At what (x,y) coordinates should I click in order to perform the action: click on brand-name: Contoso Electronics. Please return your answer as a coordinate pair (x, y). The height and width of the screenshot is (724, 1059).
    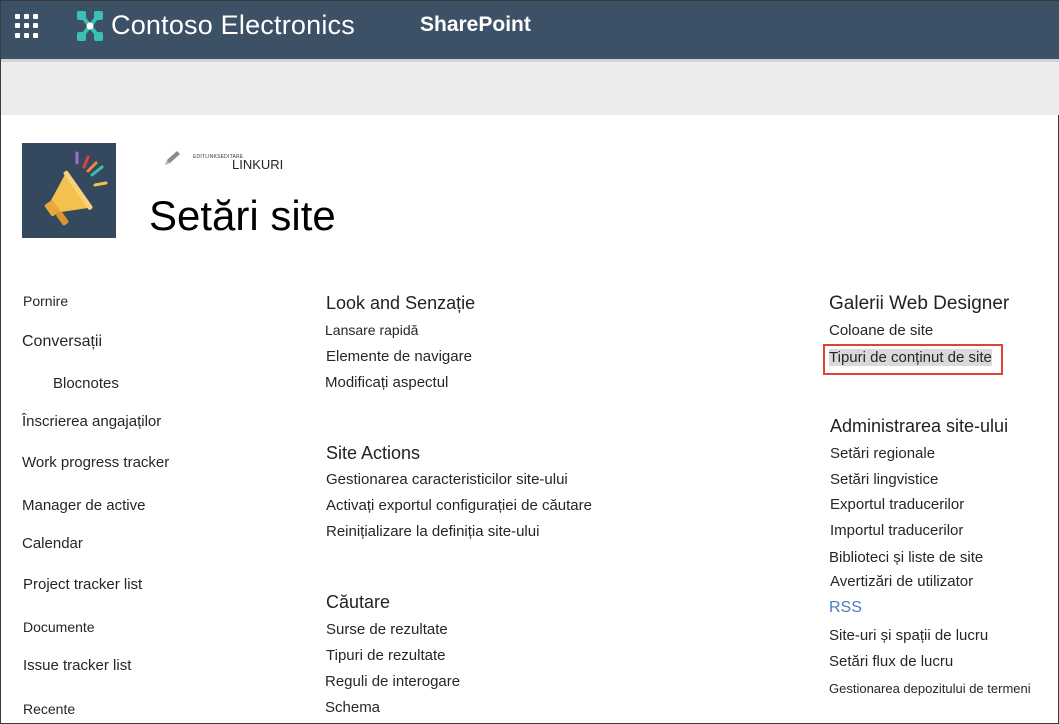
    Looking at the image, I should click on (233, 25).